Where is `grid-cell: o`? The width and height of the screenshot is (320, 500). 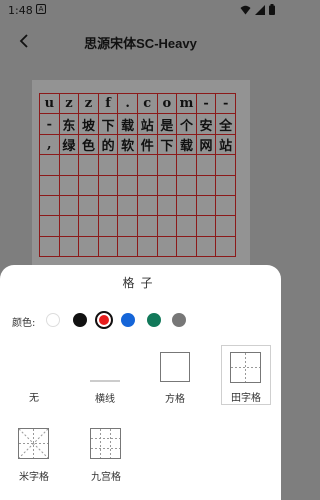
grid-cell: o is located at coordinates (167, 104).